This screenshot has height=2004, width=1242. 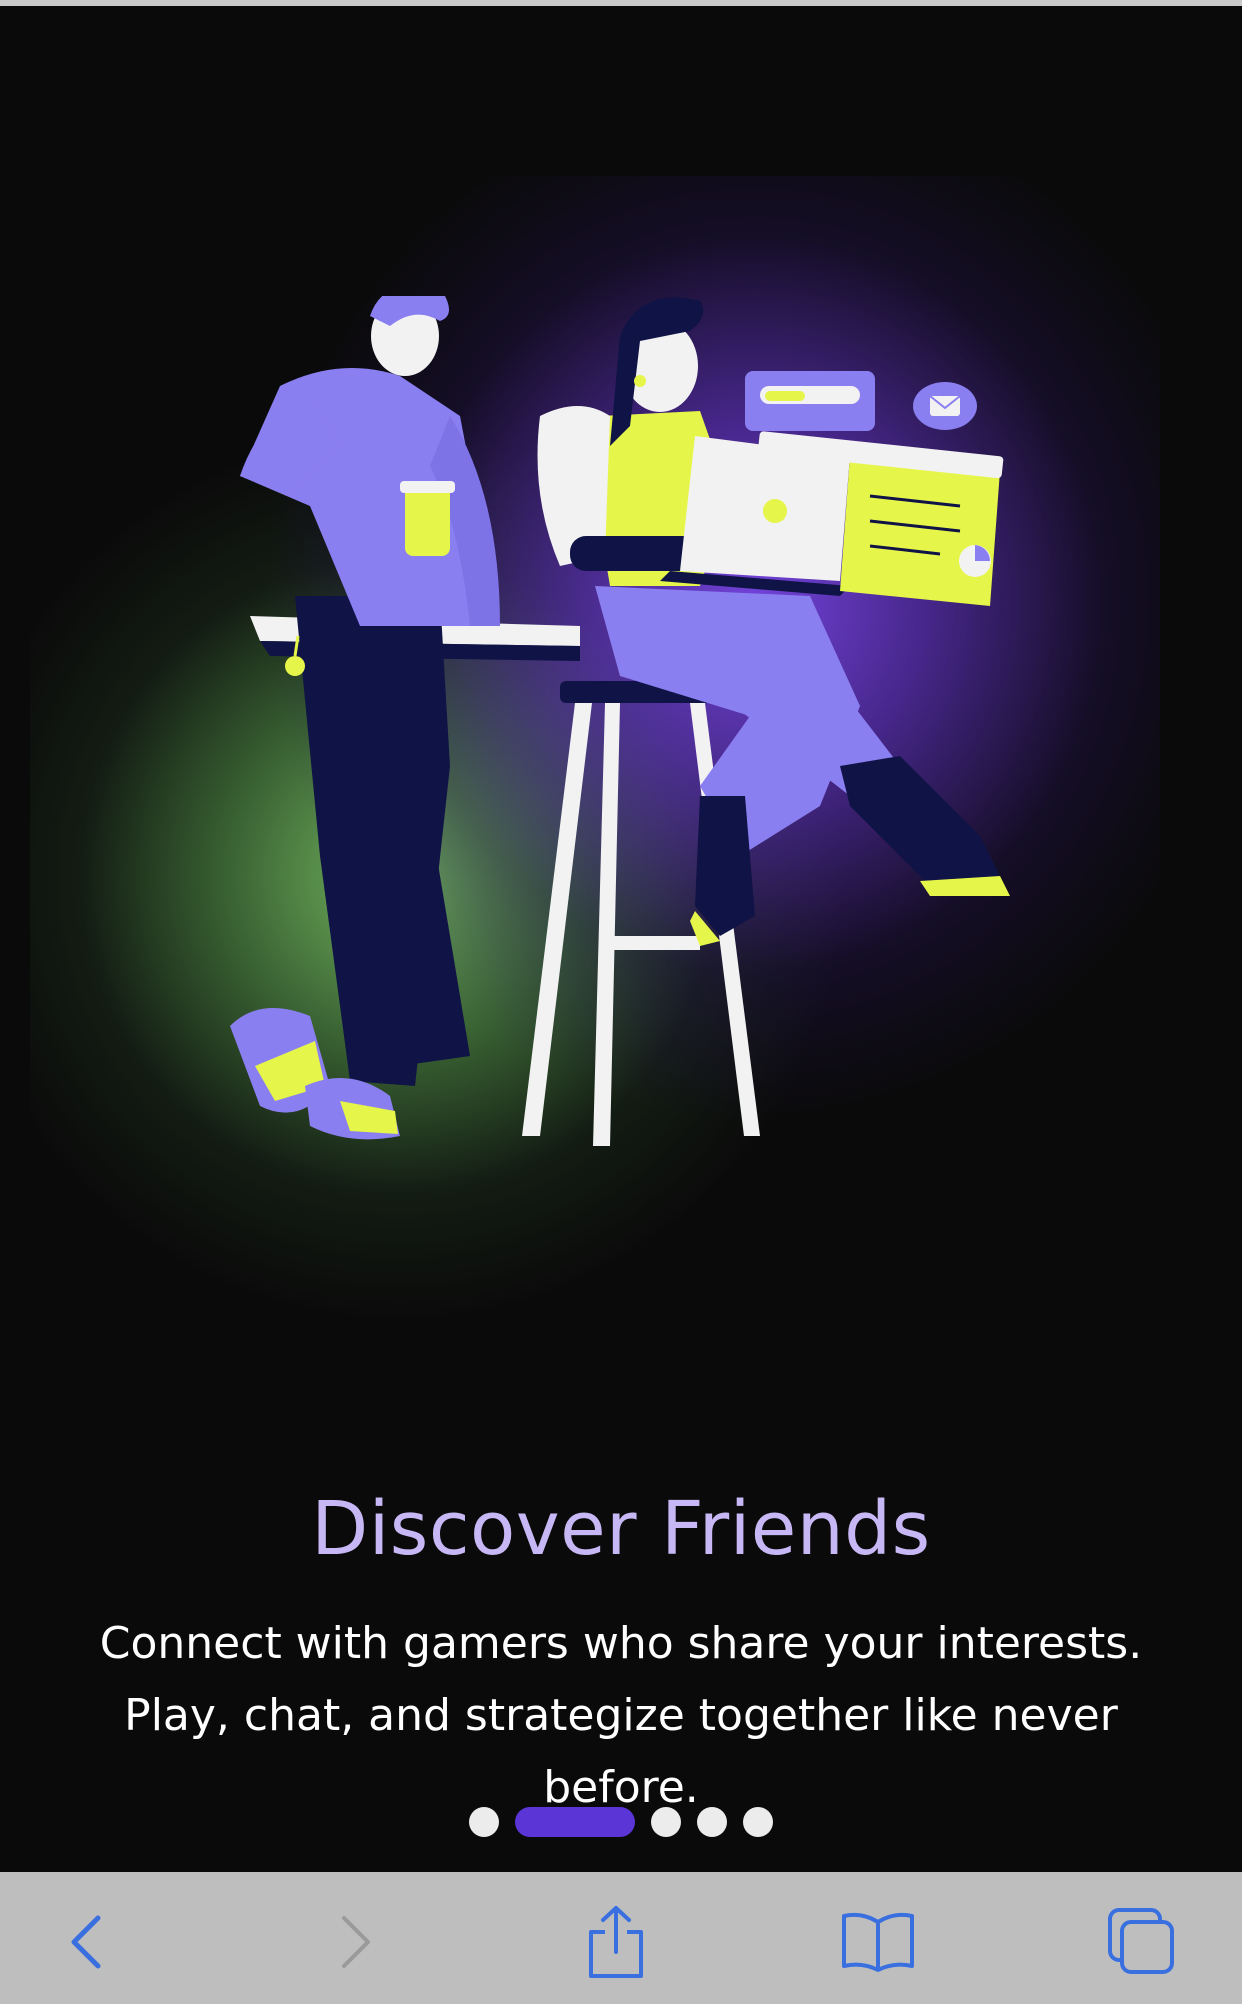 I want to click on share-icon, so click(x=616, y=1942).